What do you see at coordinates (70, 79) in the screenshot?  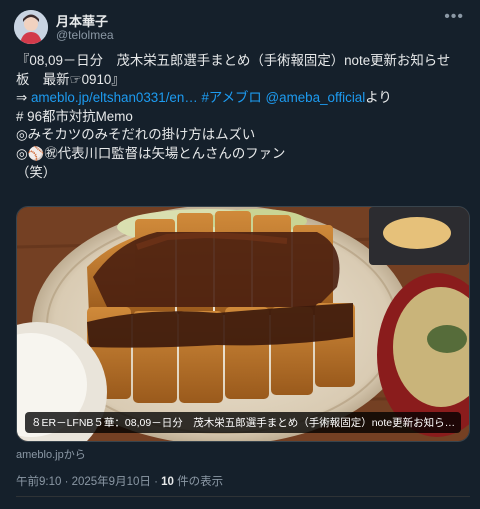 I see `tweet-line-2: 板 最新☞0910』` at bounding box center [70, 79].